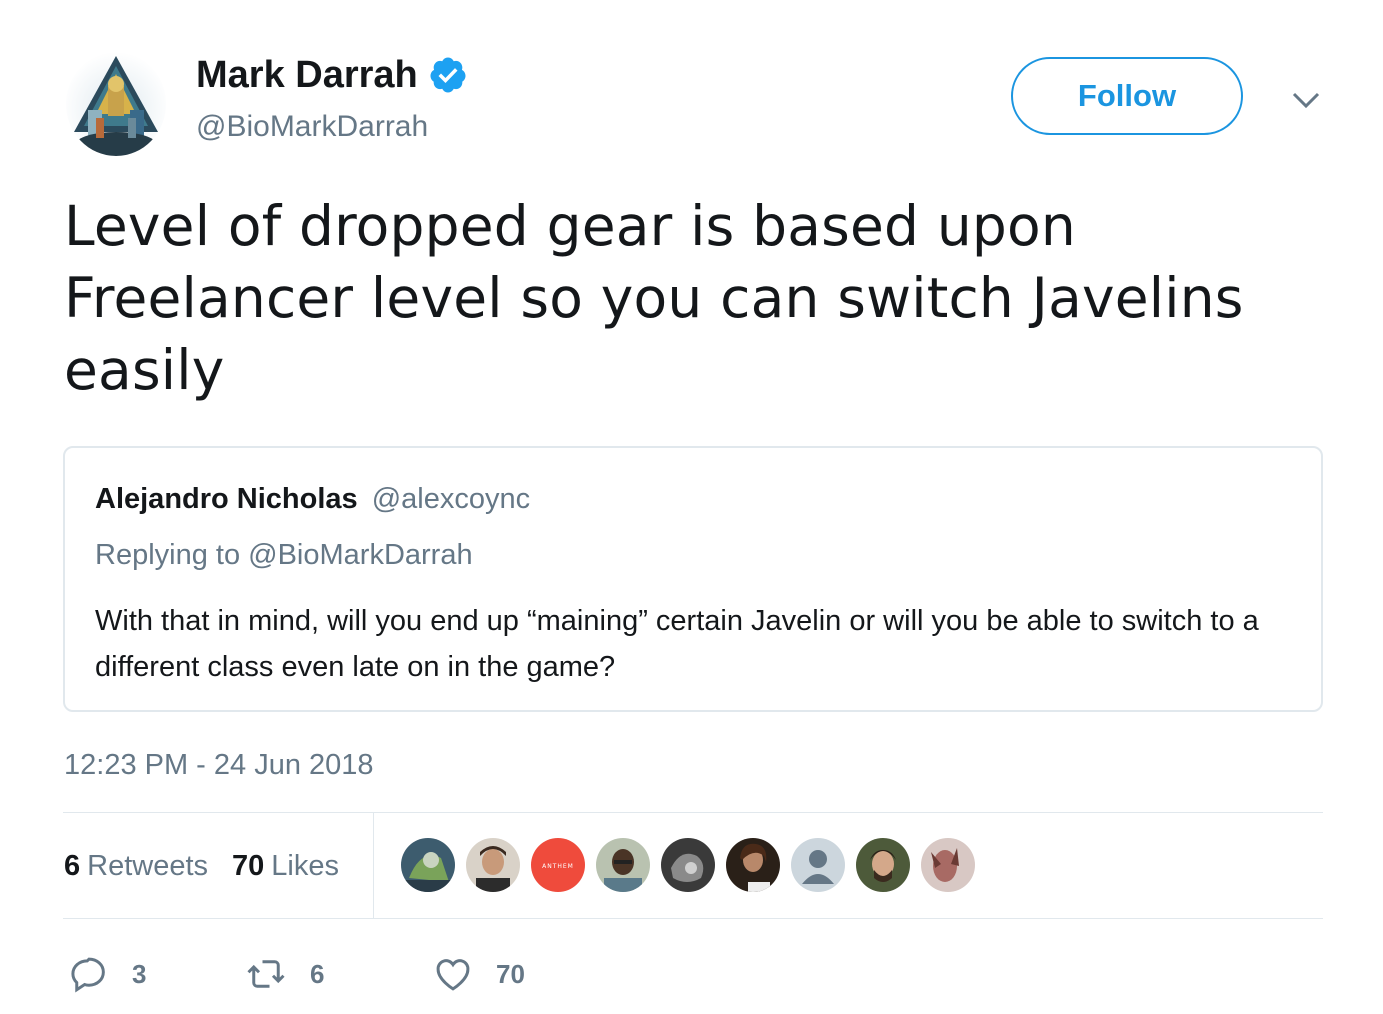 The height and width of the screenshot is (1014, 1383). What do you see at coordinates (448, 75) in the screenshot?
I see `verified-badge-icon` at bounding box center [448, 75].